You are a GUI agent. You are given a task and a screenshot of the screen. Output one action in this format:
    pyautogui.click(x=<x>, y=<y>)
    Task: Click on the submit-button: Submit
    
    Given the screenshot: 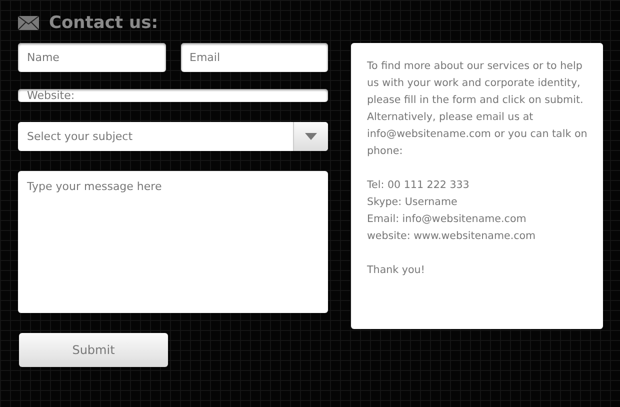 What is the action you would take?
    pyautogui.click(x=93, y=350)
    